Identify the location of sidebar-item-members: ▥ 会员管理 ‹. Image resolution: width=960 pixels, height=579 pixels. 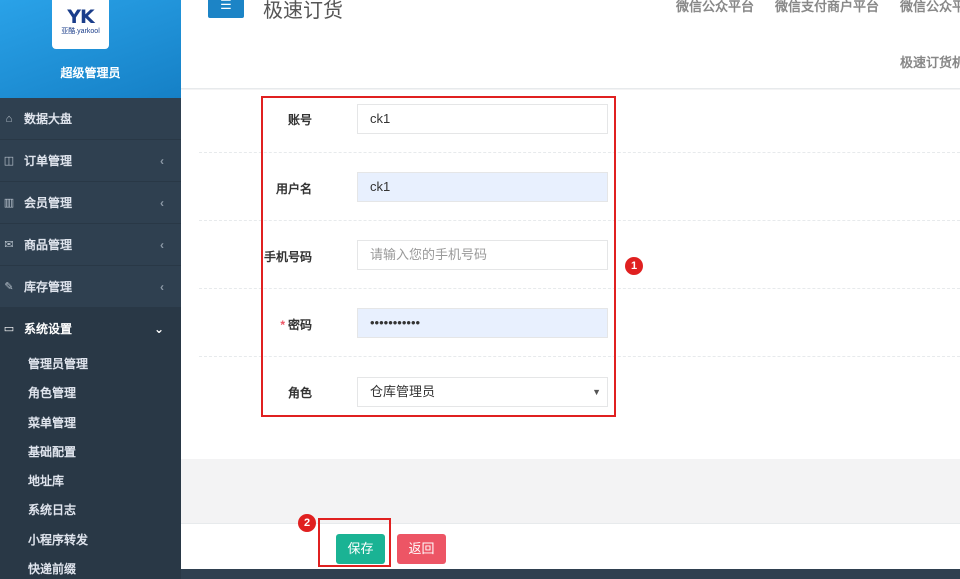
(90, 203).